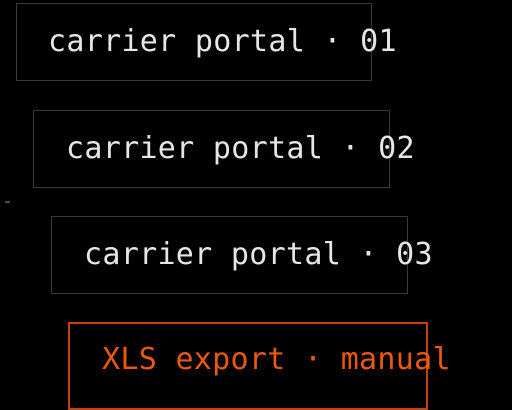 The height and width of the screenshot is (410, 512). What do you see at coordinates (7, 202) in the screenshot?
I see `stray-mark` at bounding box center [7, 202].